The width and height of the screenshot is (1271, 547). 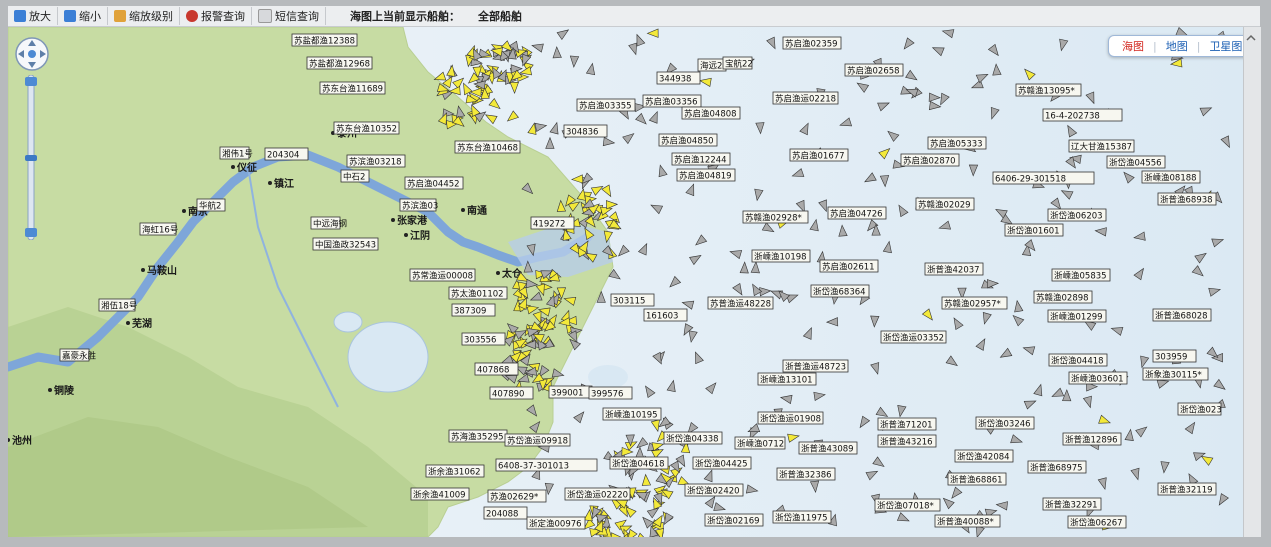 I want to click on vessel-label: 399001, so click(x=570, y=392).